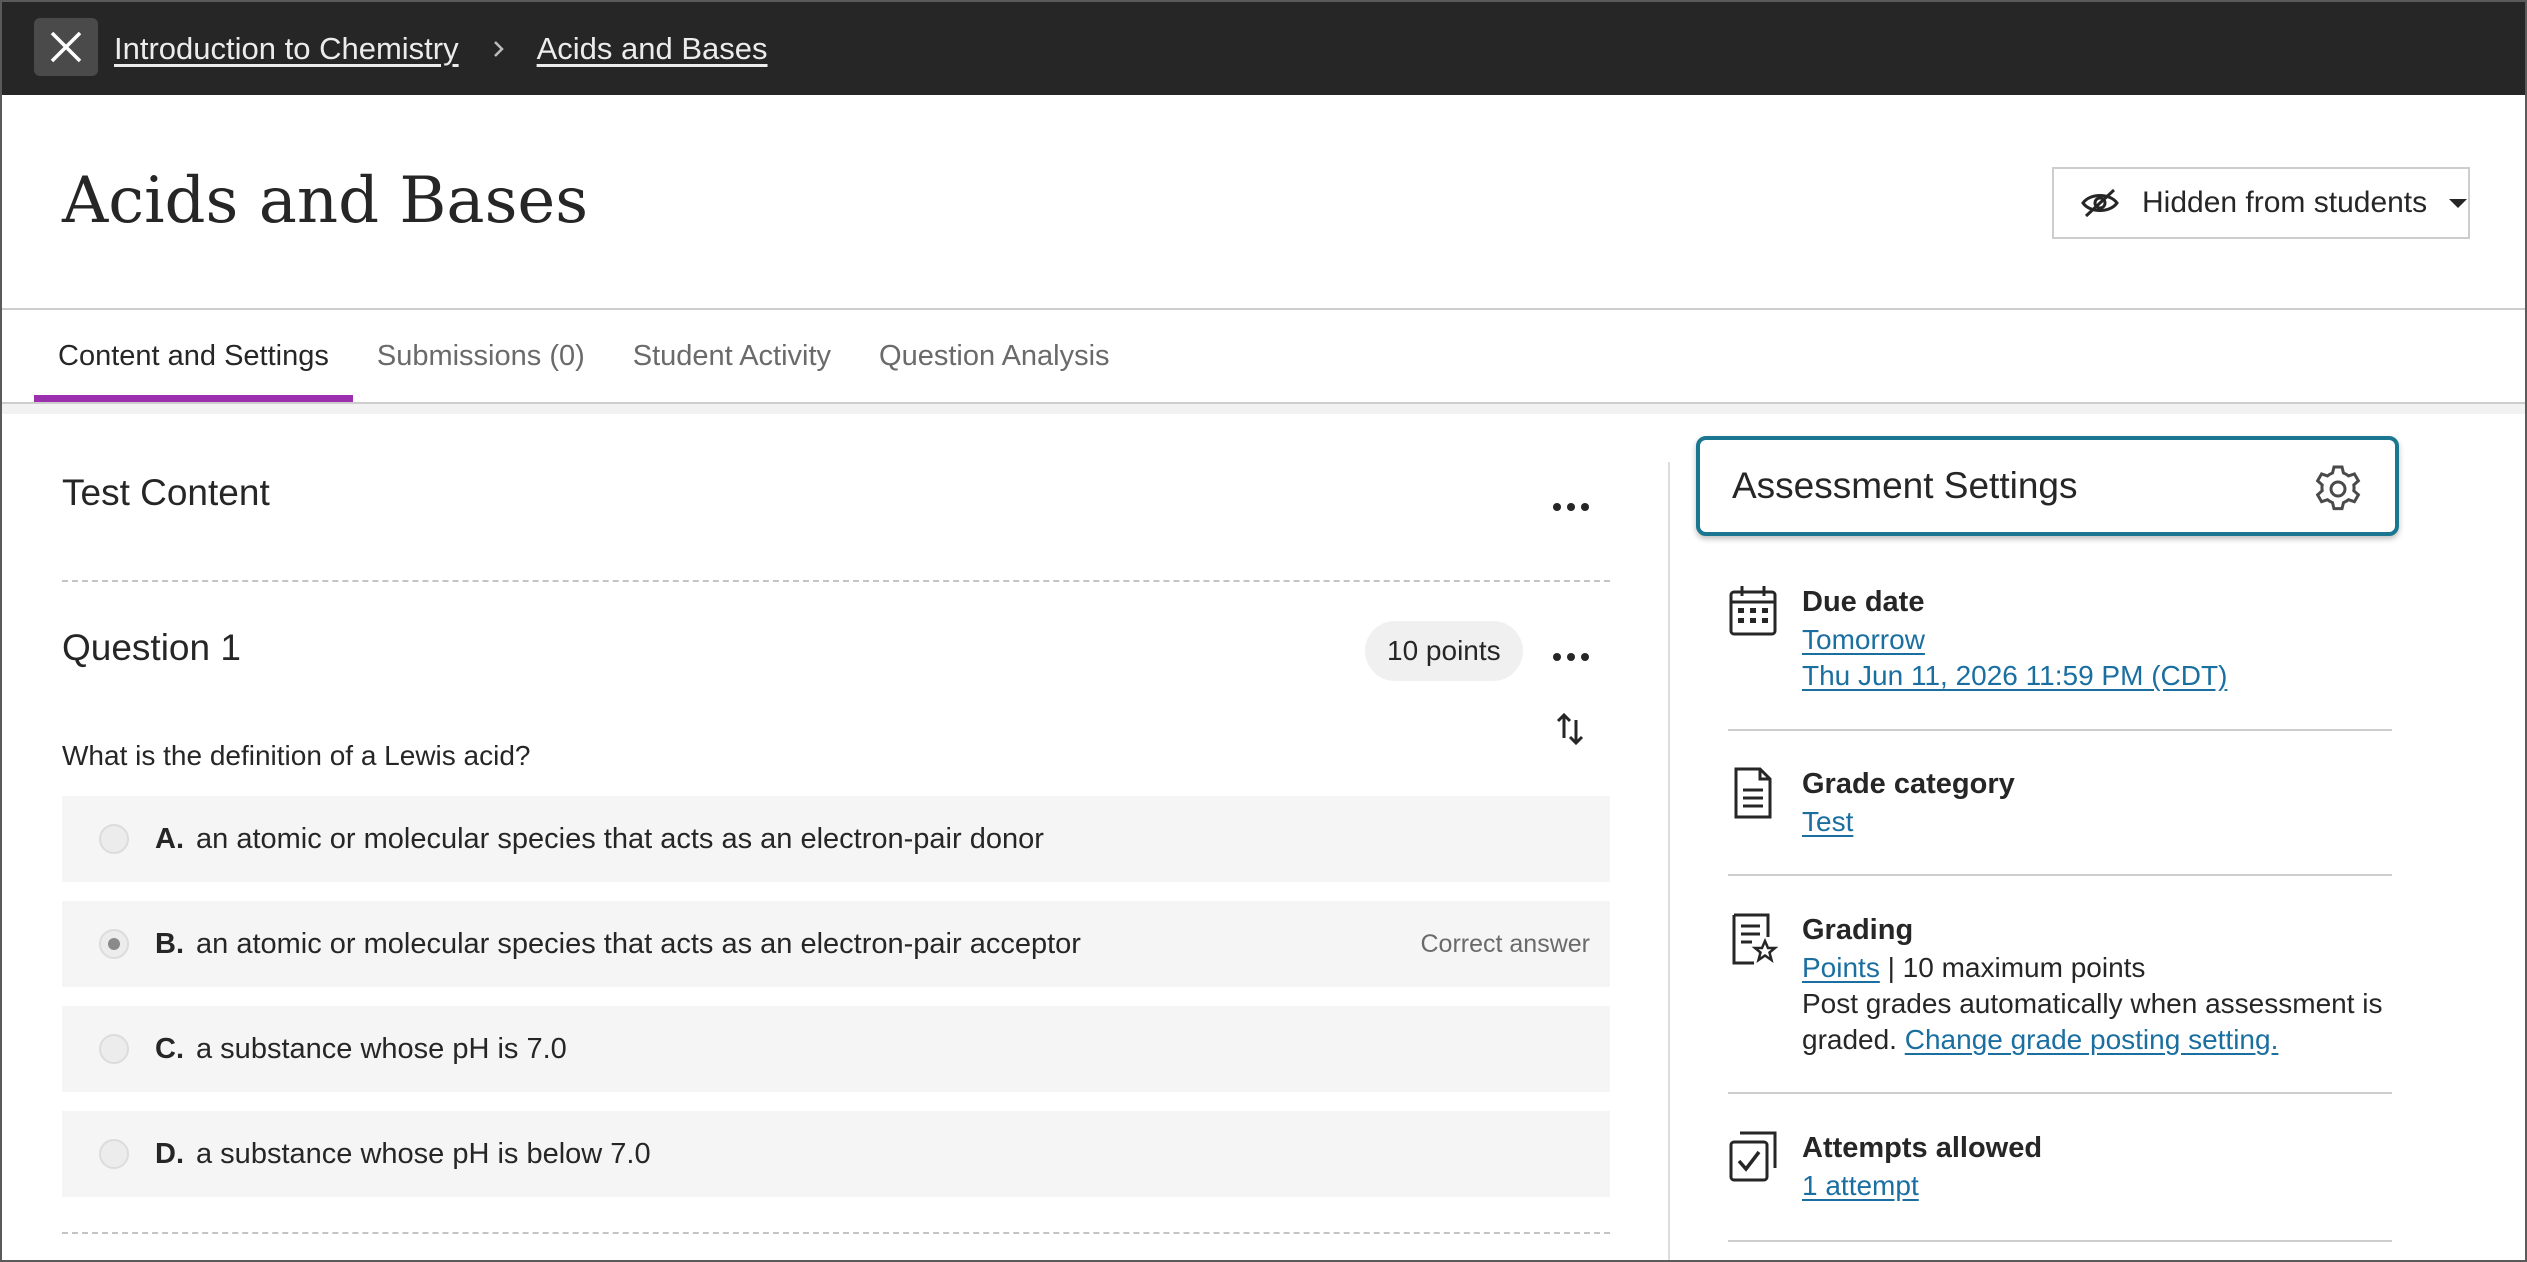  What do you see at coordinates (2285, 202) in the screenshot?
I see `visibility-label: Hidden from students` at bounding box center [2285, 202].